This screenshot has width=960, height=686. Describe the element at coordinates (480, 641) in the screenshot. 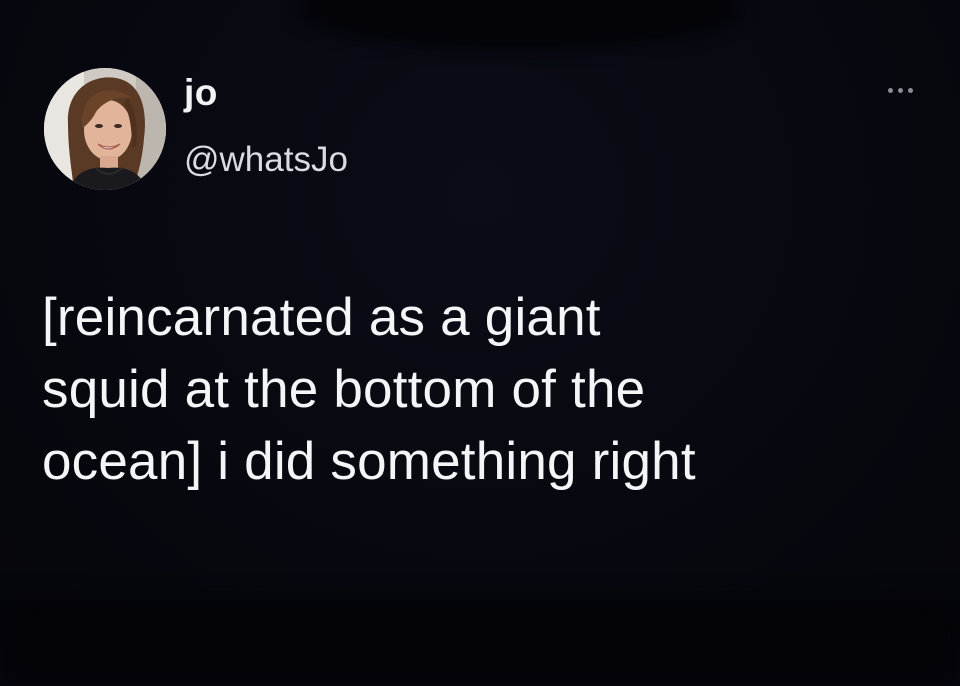

I see `bottom-shadow` at that location.